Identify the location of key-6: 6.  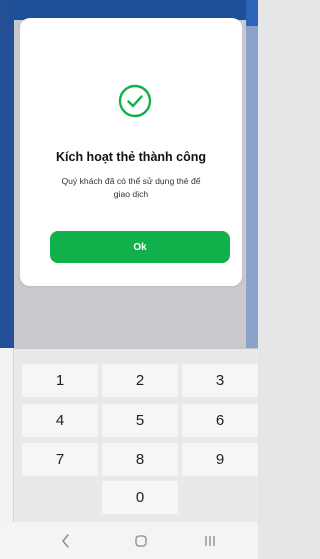
(220, 420).